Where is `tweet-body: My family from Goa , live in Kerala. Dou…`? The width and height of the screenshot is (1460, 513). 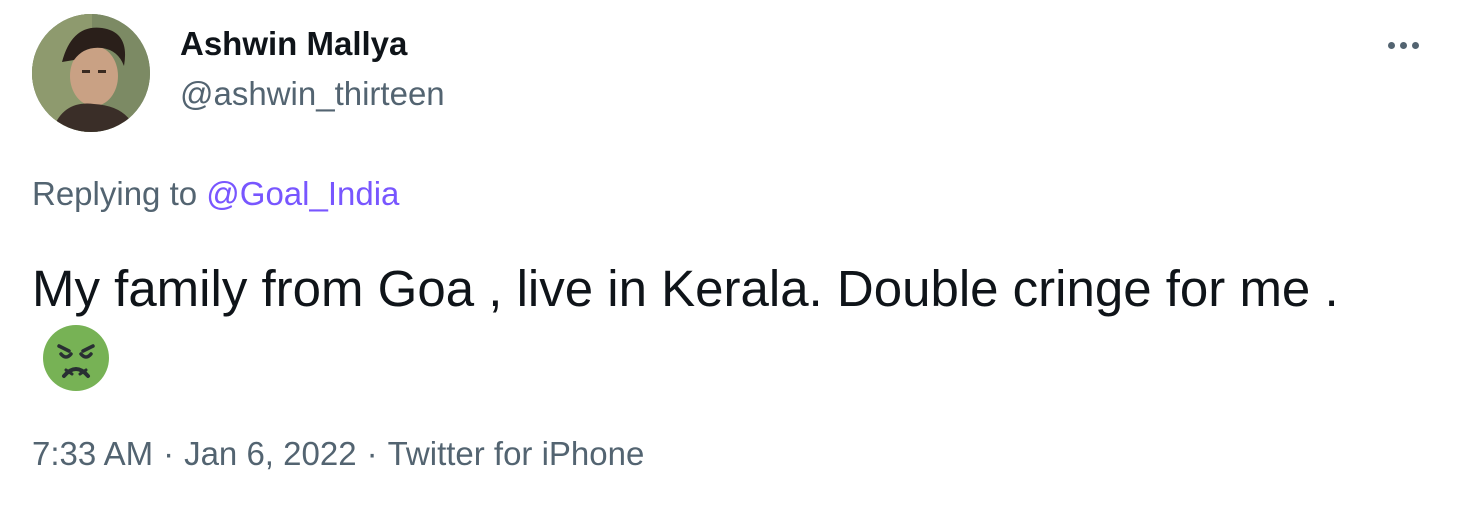
tweet-body: My family from Goa , live in Kerala. Dou… is located at coordinates (685, 288).